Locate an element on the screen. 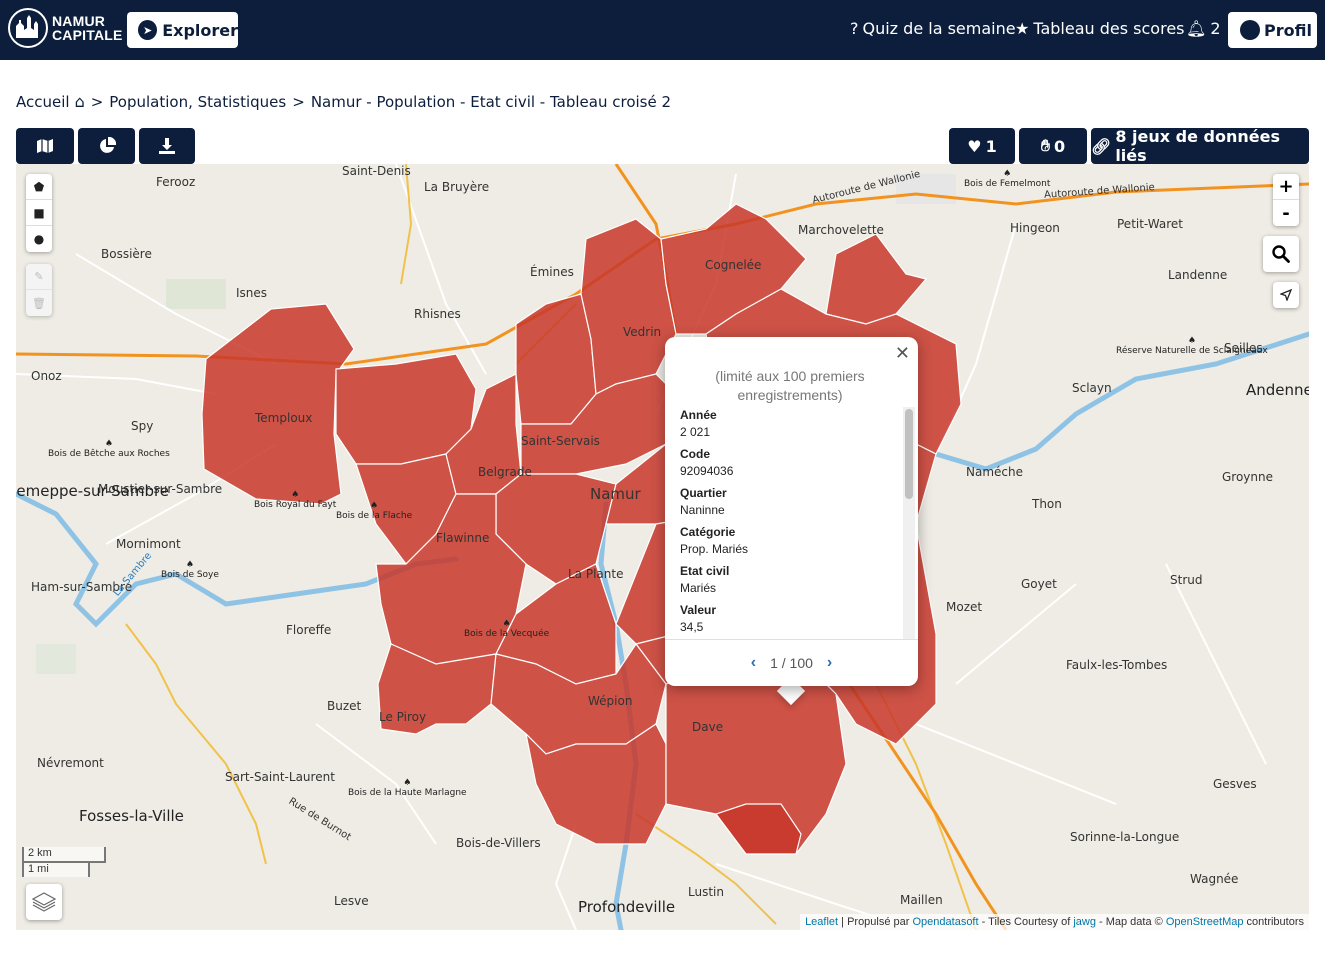 The width and height of the screenshot is (1325, 958). place-label: Petit-Waret is located at coordinates (1150, 224).